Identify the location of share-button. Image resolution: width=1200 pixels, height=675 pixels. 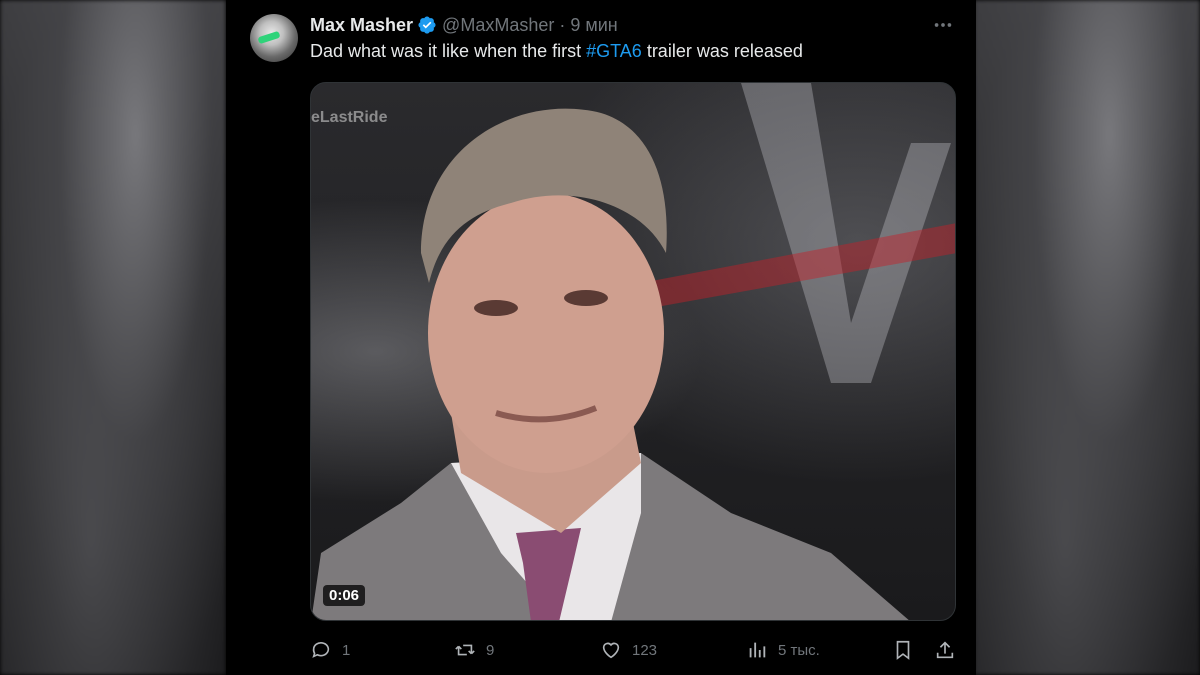
(945, 650).